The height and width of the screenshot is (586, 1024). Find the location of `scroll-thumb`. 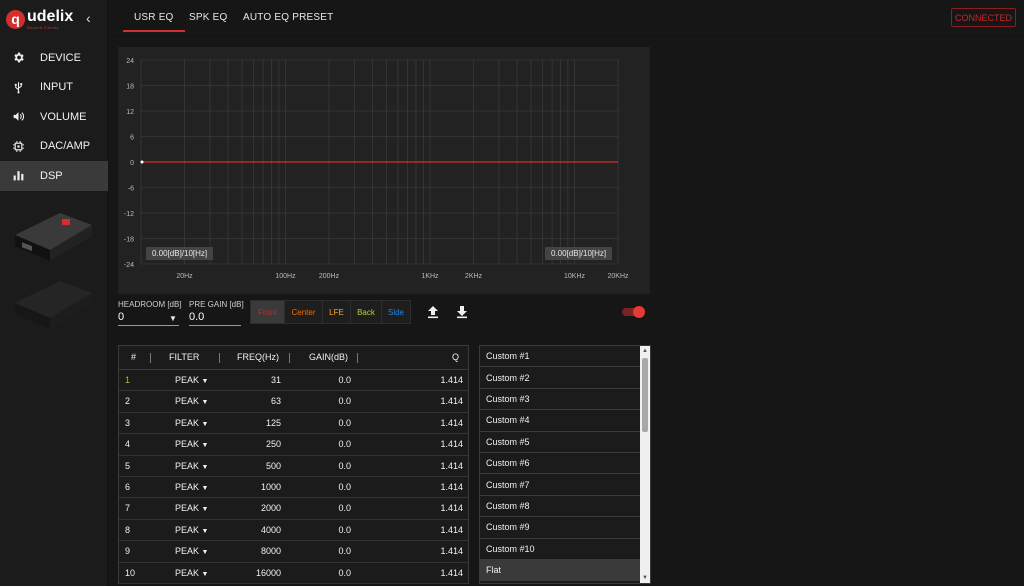

scroll-thumb is located at coordinates (645, 395).